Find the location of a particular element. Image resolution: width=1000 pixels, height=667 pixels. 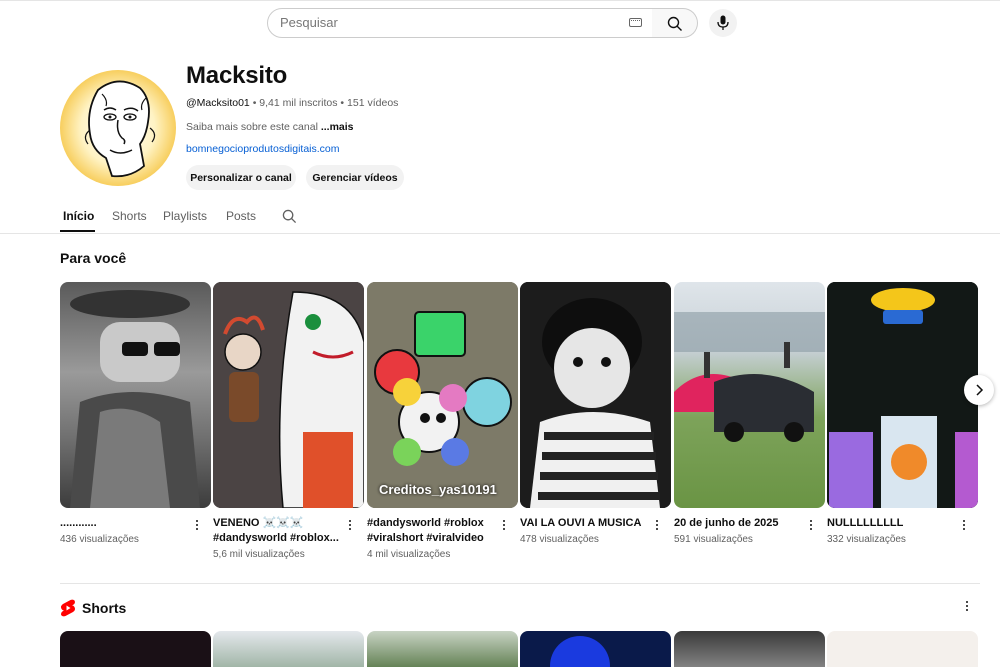

description-text: Saiba mais sobre este canal is located at coordinates (252, 127).